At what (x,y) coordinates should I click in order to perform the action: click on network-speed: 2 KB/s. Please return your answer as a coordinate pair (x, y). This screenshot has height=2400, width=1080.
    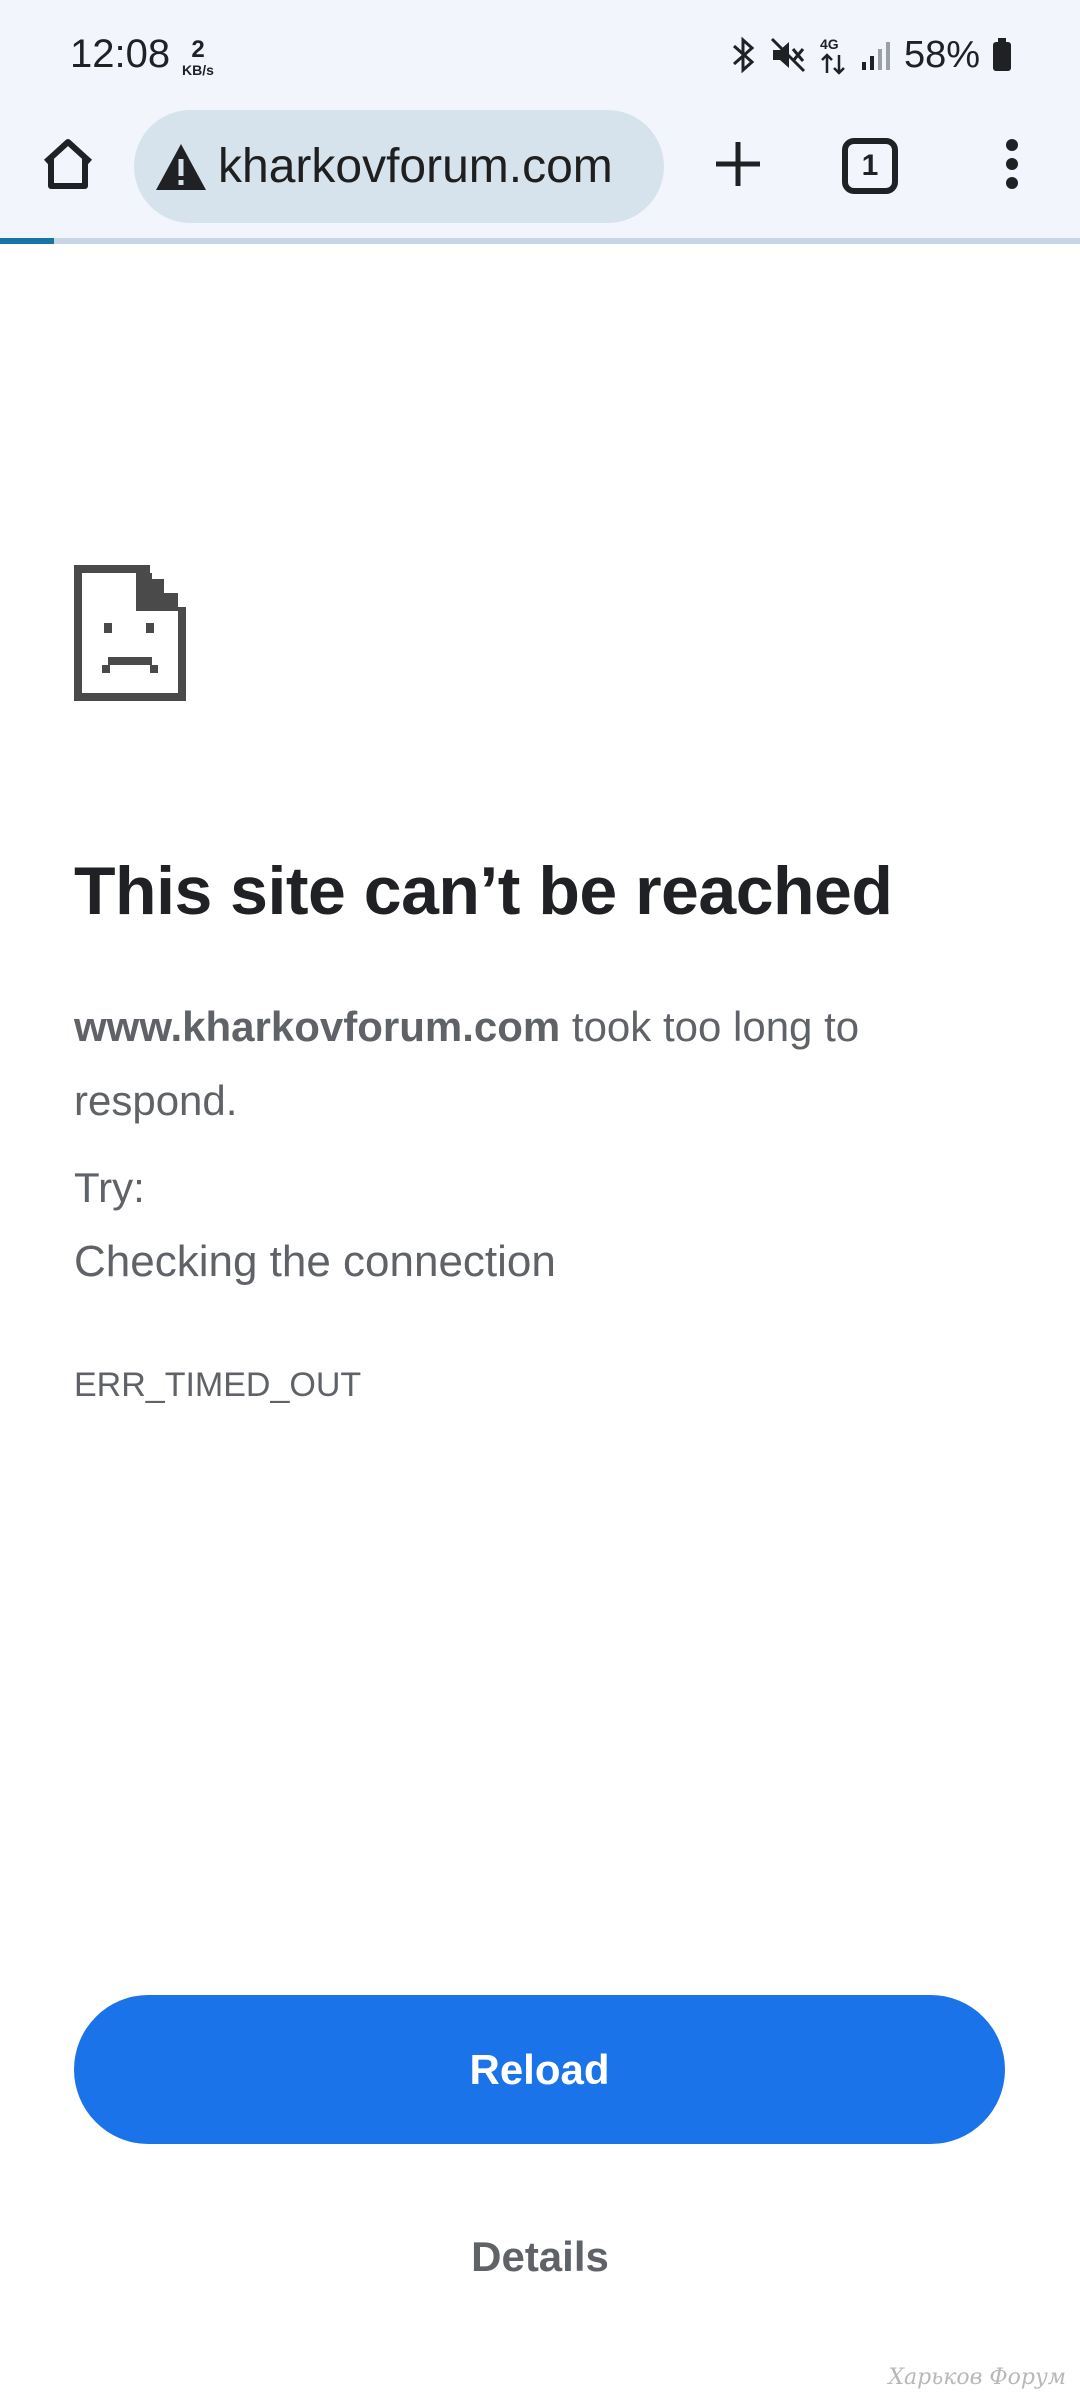
    Looking at the image, I should click on (198, 57).